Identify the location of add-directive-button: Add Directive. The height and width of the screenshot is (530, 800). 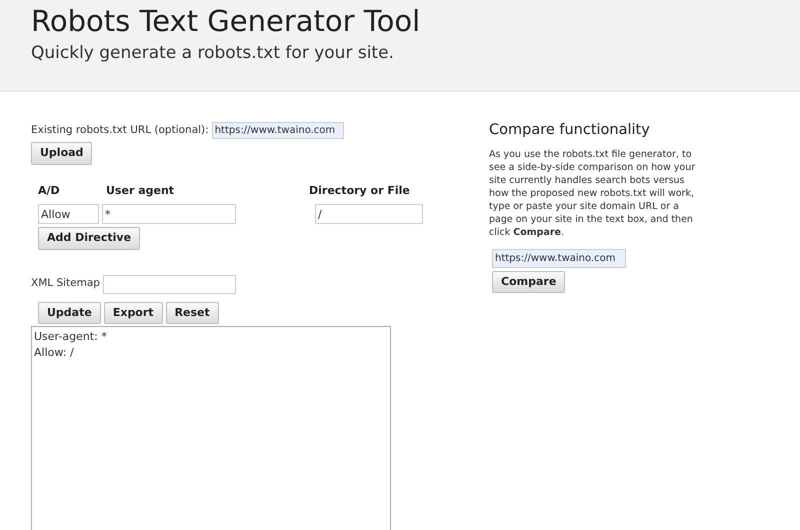
(89, 238).